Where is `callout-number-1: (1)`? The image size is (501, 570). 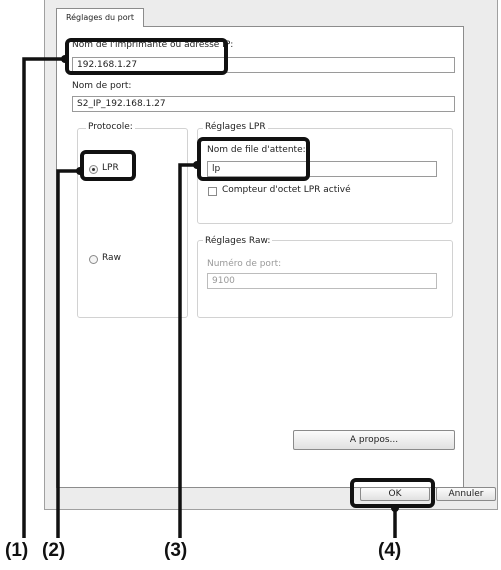 callout-number-1: (1) is located at coordinates (17, 550).